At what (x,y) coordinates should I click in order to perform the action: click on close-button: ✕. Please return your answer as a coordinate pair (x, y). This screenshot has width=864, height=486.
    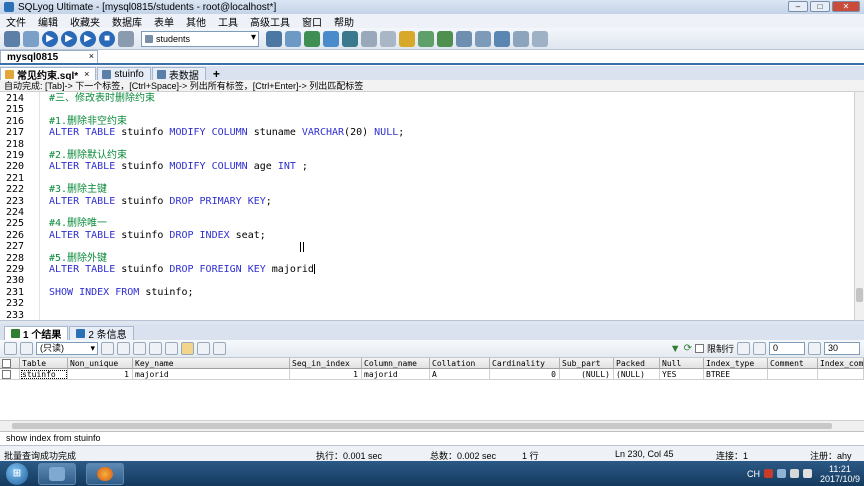
    Looking at the image, I should click on (846, 6).